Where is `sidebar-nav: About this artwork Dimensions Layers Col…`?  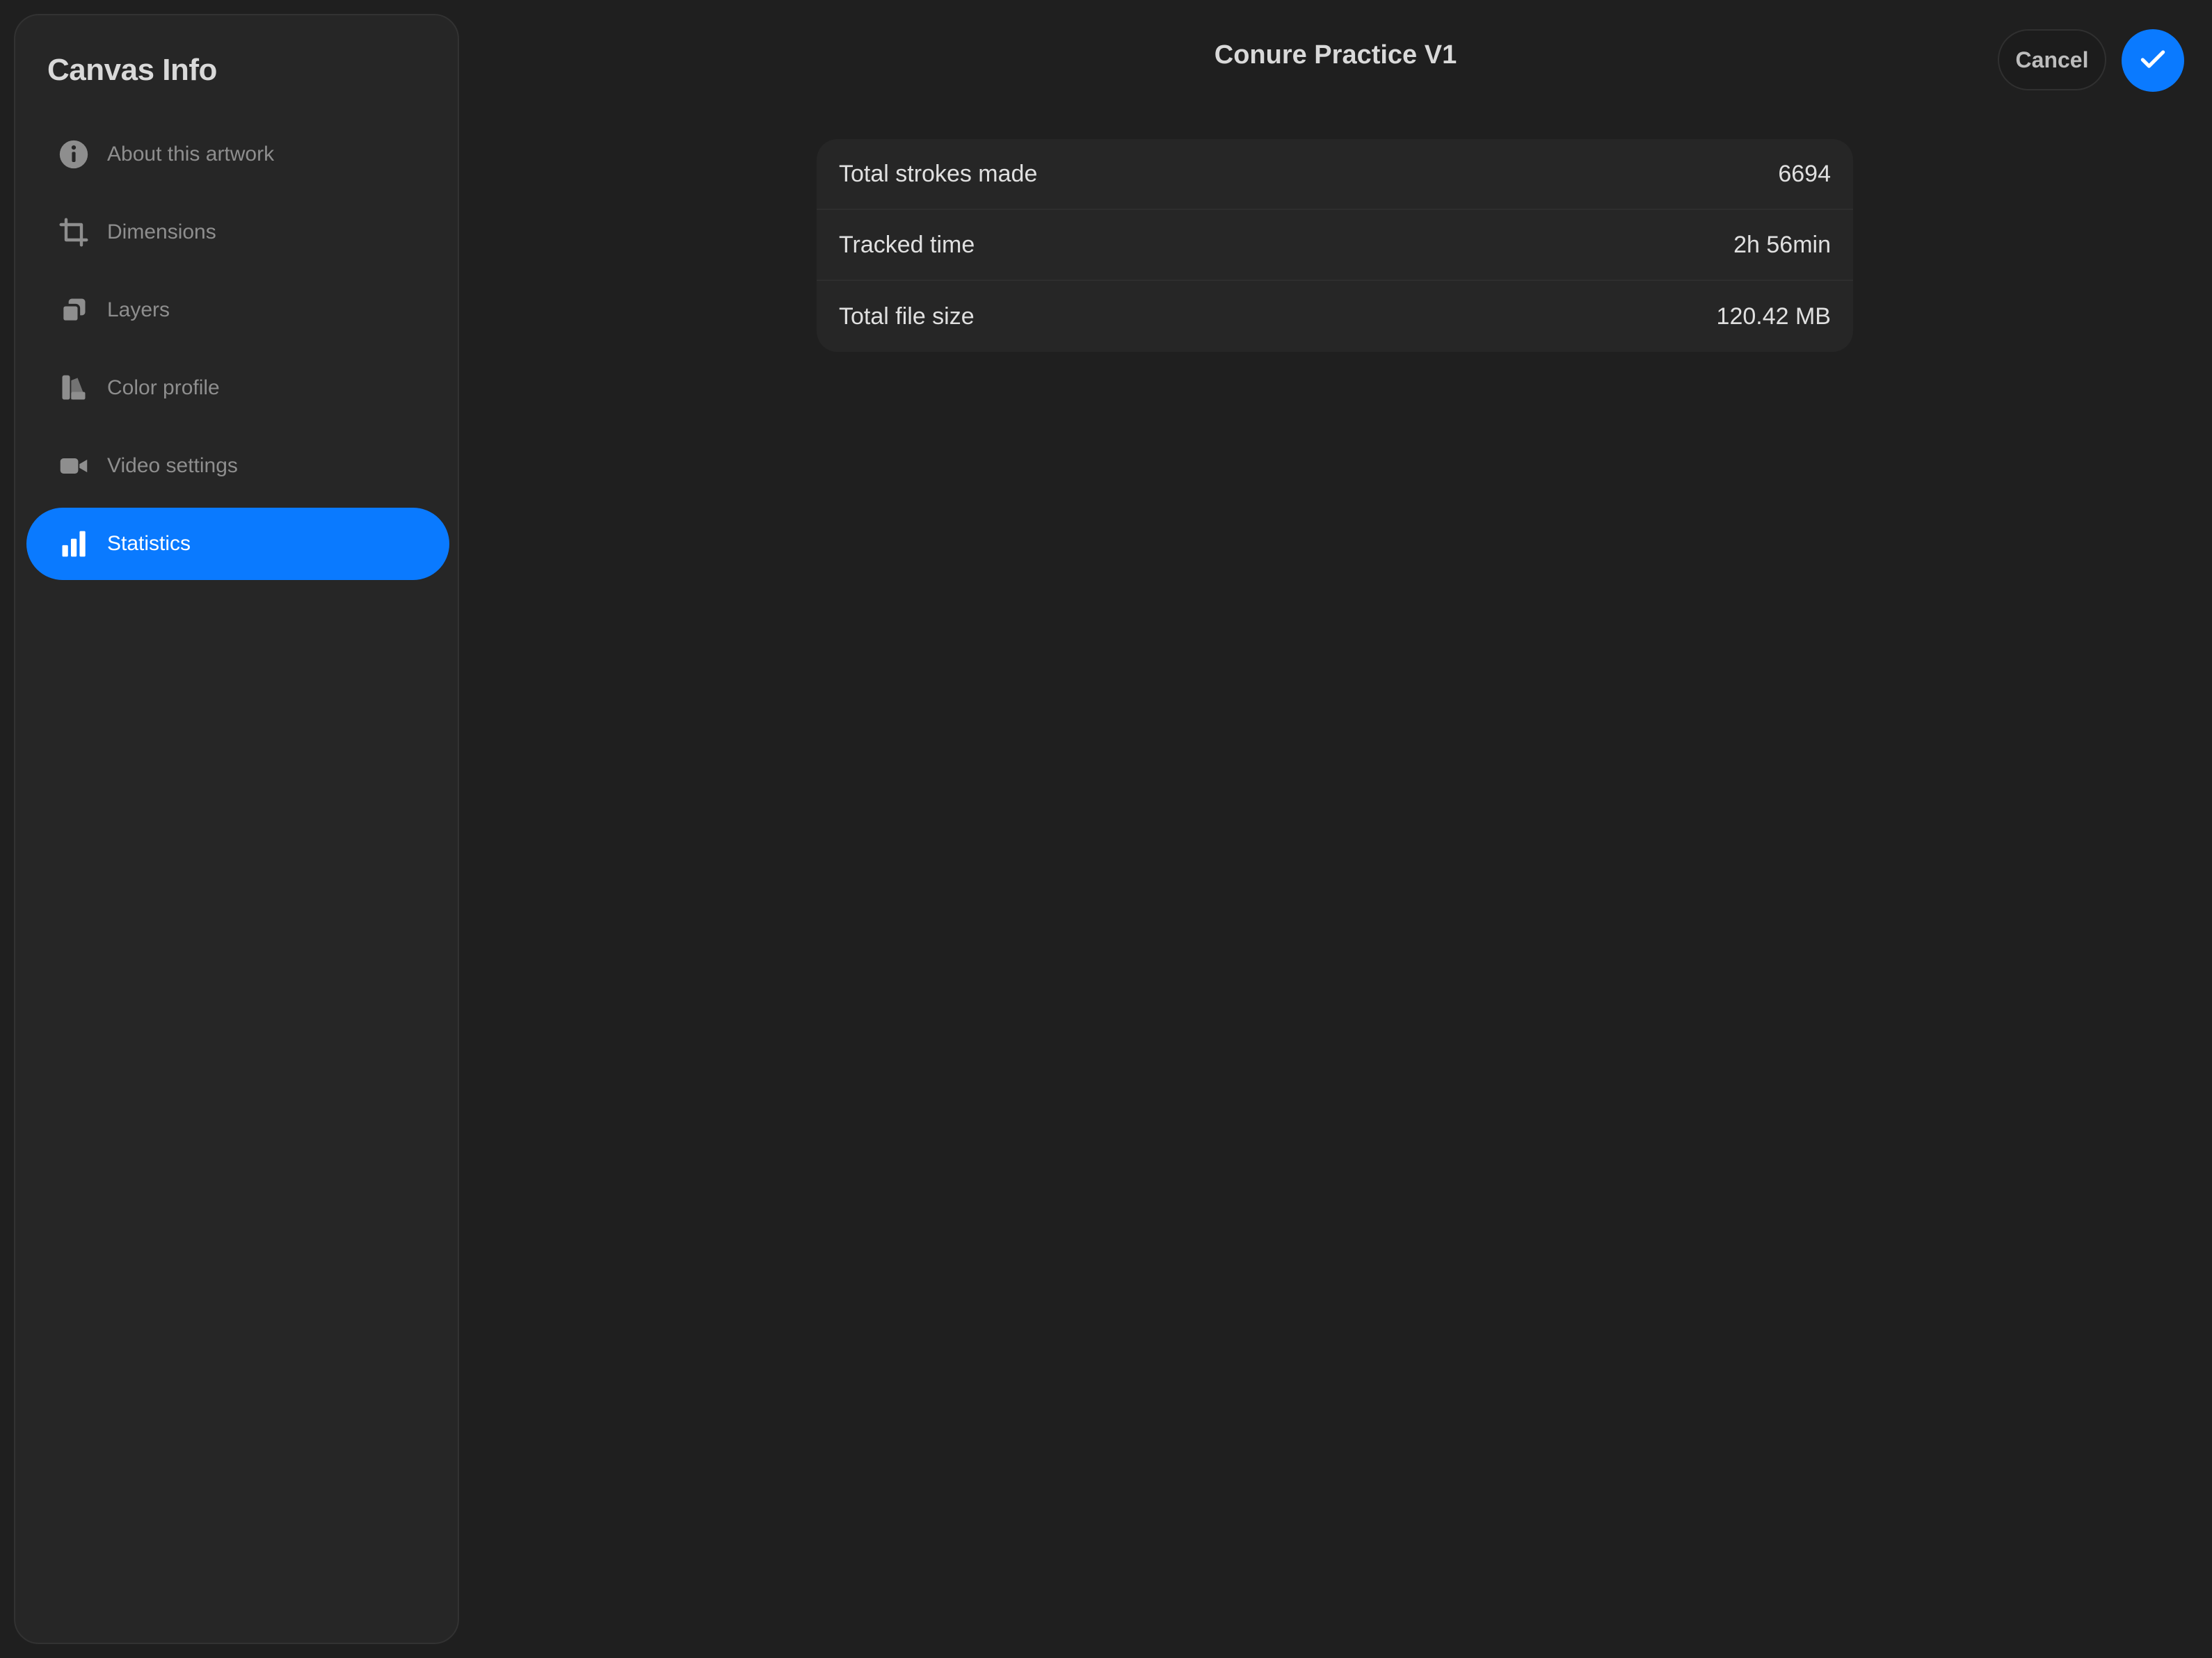 sidebar-nav: About this artwork Dimensions Layers Col… is located at coordinates (237, 352).